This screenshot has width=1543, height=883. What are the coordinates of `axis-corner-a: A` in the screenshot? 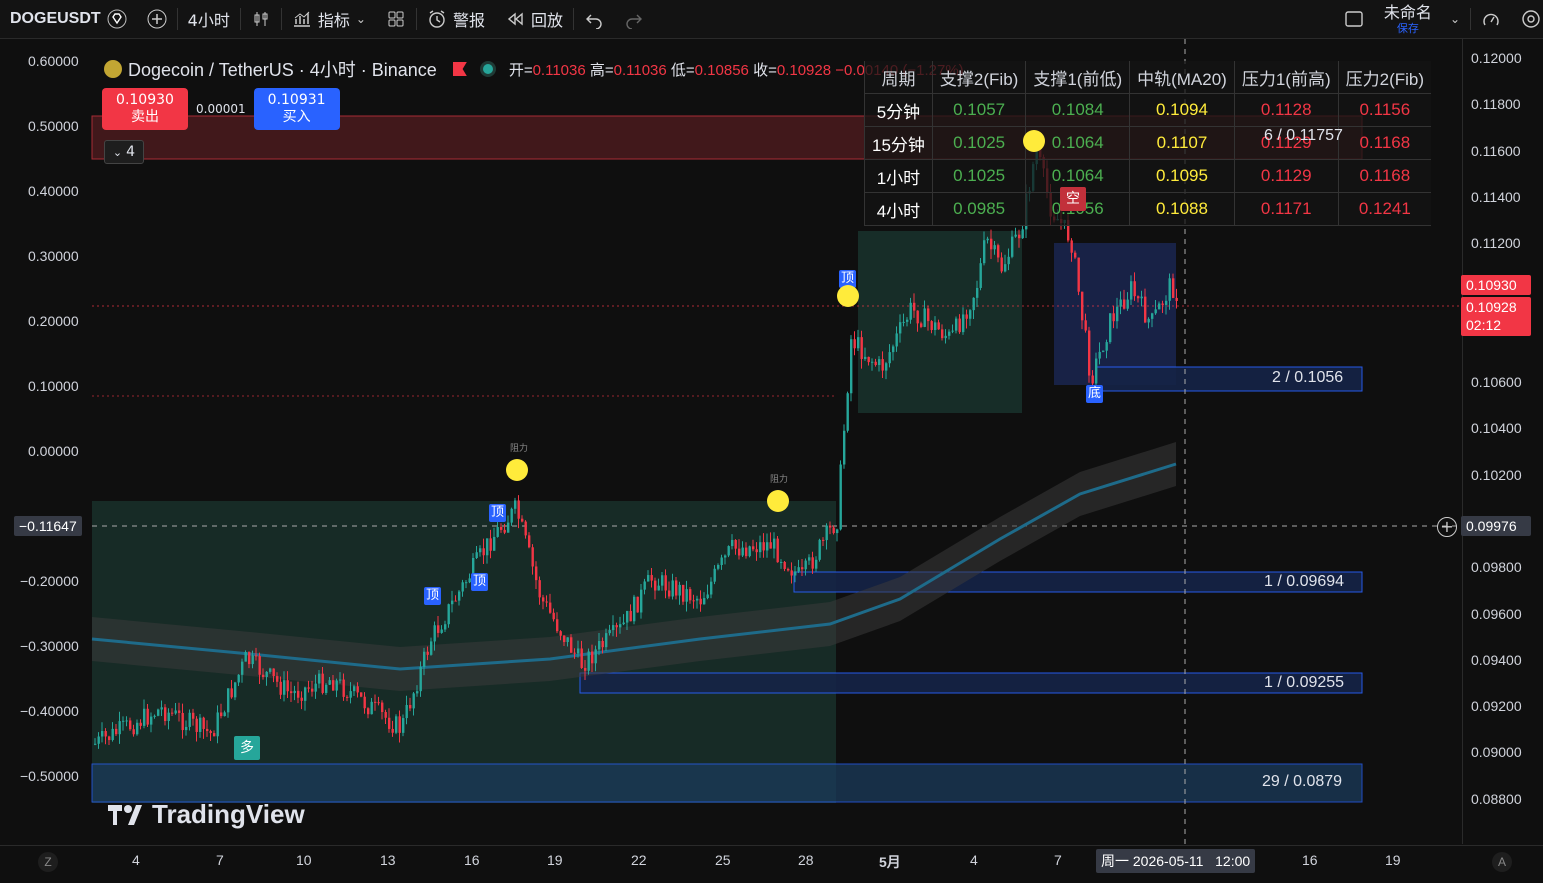 It's located at (1502, 862).